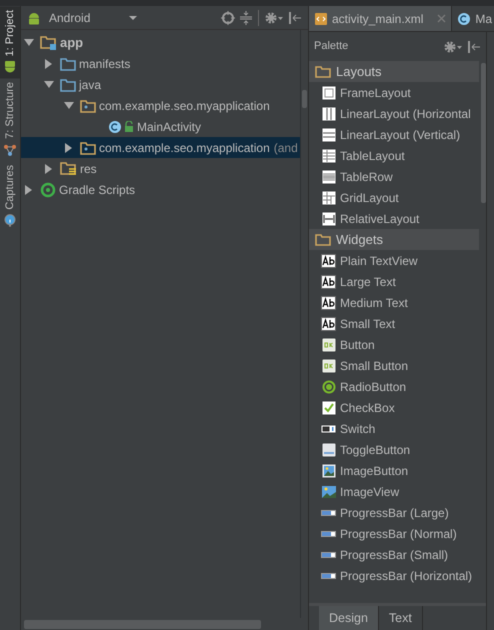 This screenshot has height=630, width=494. I want to click on gradle-icon, so click(48, 190).